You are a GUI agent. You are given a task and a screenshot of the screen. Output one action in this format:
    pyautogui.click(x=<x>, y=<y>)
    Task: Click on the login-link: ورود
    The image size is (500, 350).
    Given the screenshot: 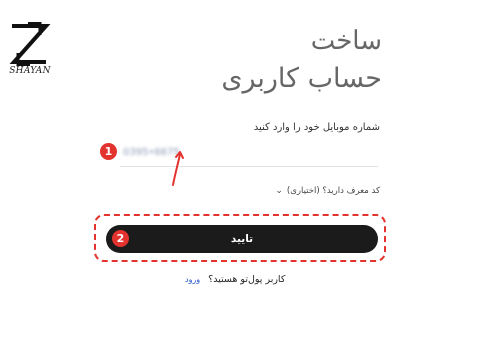 What is the action you would take?
    pyautogui.click(x=192, y=279)
    